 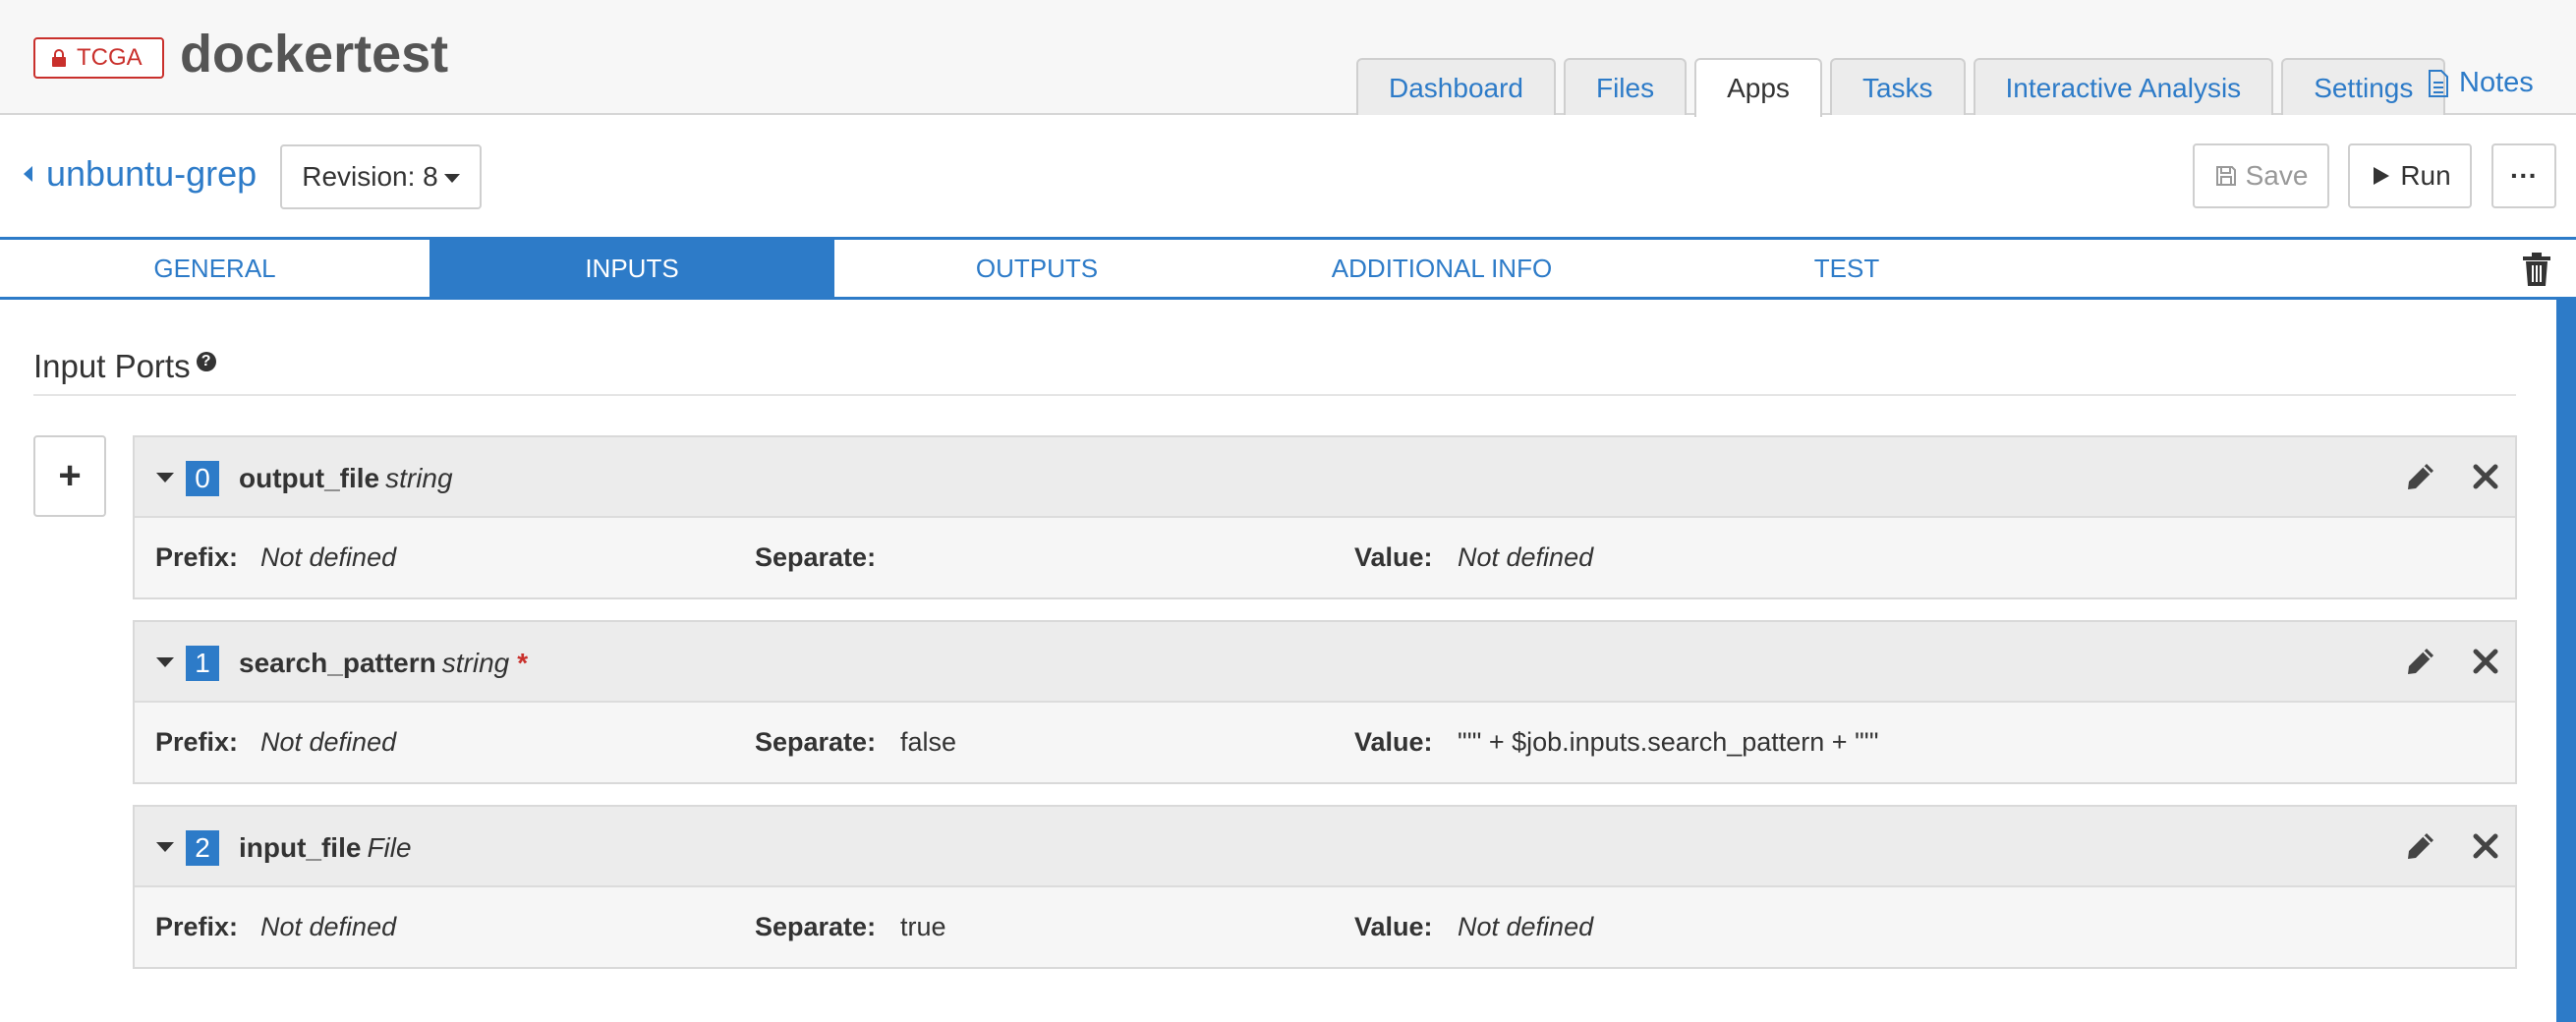 I want to click on port-header: 2 input_file File, so click(x=1325, y=847).